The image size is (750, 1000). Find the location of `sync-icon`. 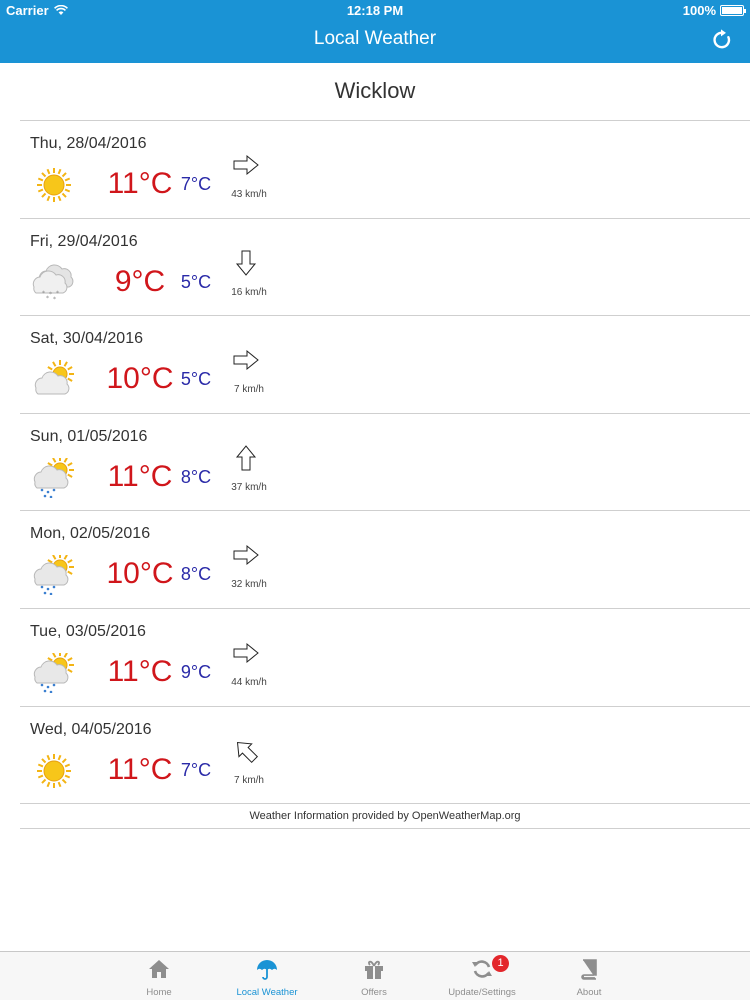

sync-icon is located at coordinates (482, 969).